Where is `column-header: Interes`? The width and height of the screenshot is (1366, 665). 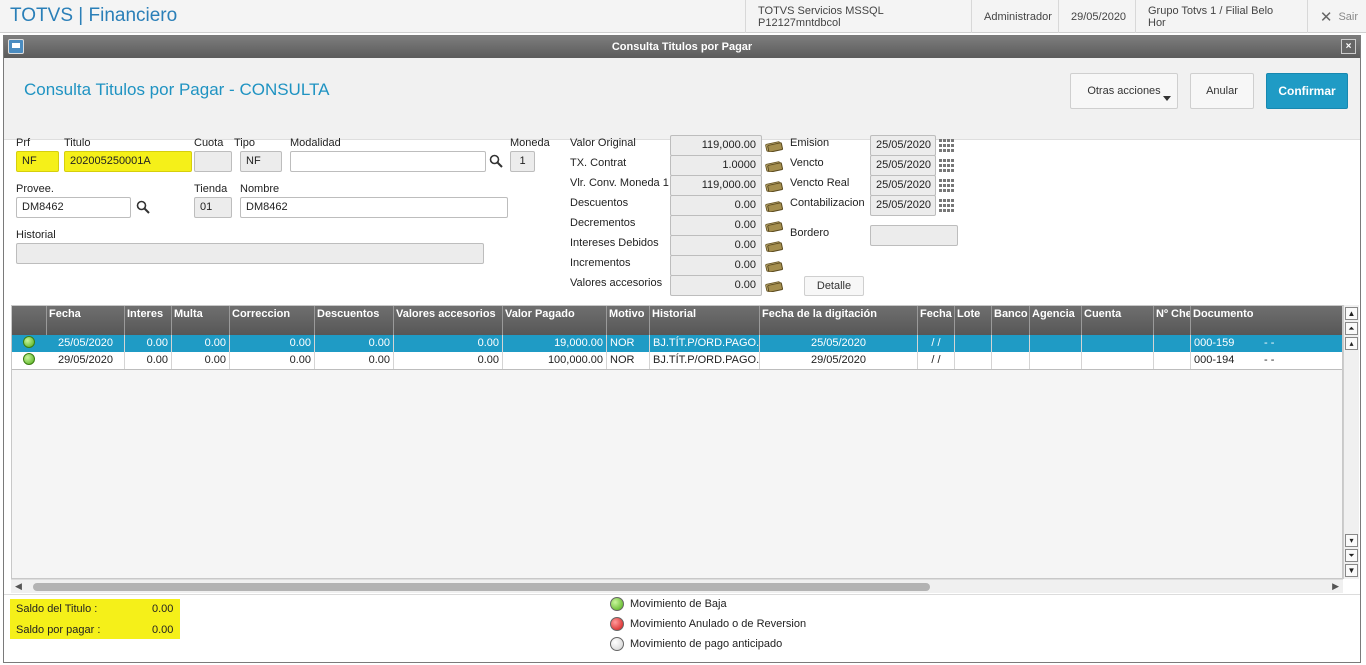 column-header: Interes is located at coordinates (148, 320).